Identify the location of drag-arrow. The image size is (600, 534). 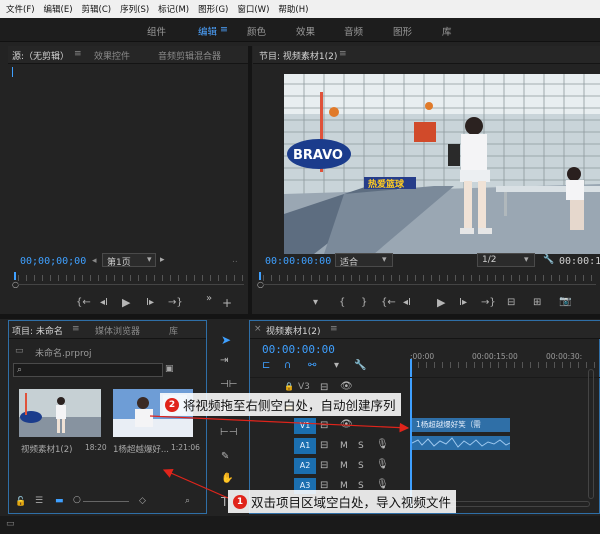
(279, 424).